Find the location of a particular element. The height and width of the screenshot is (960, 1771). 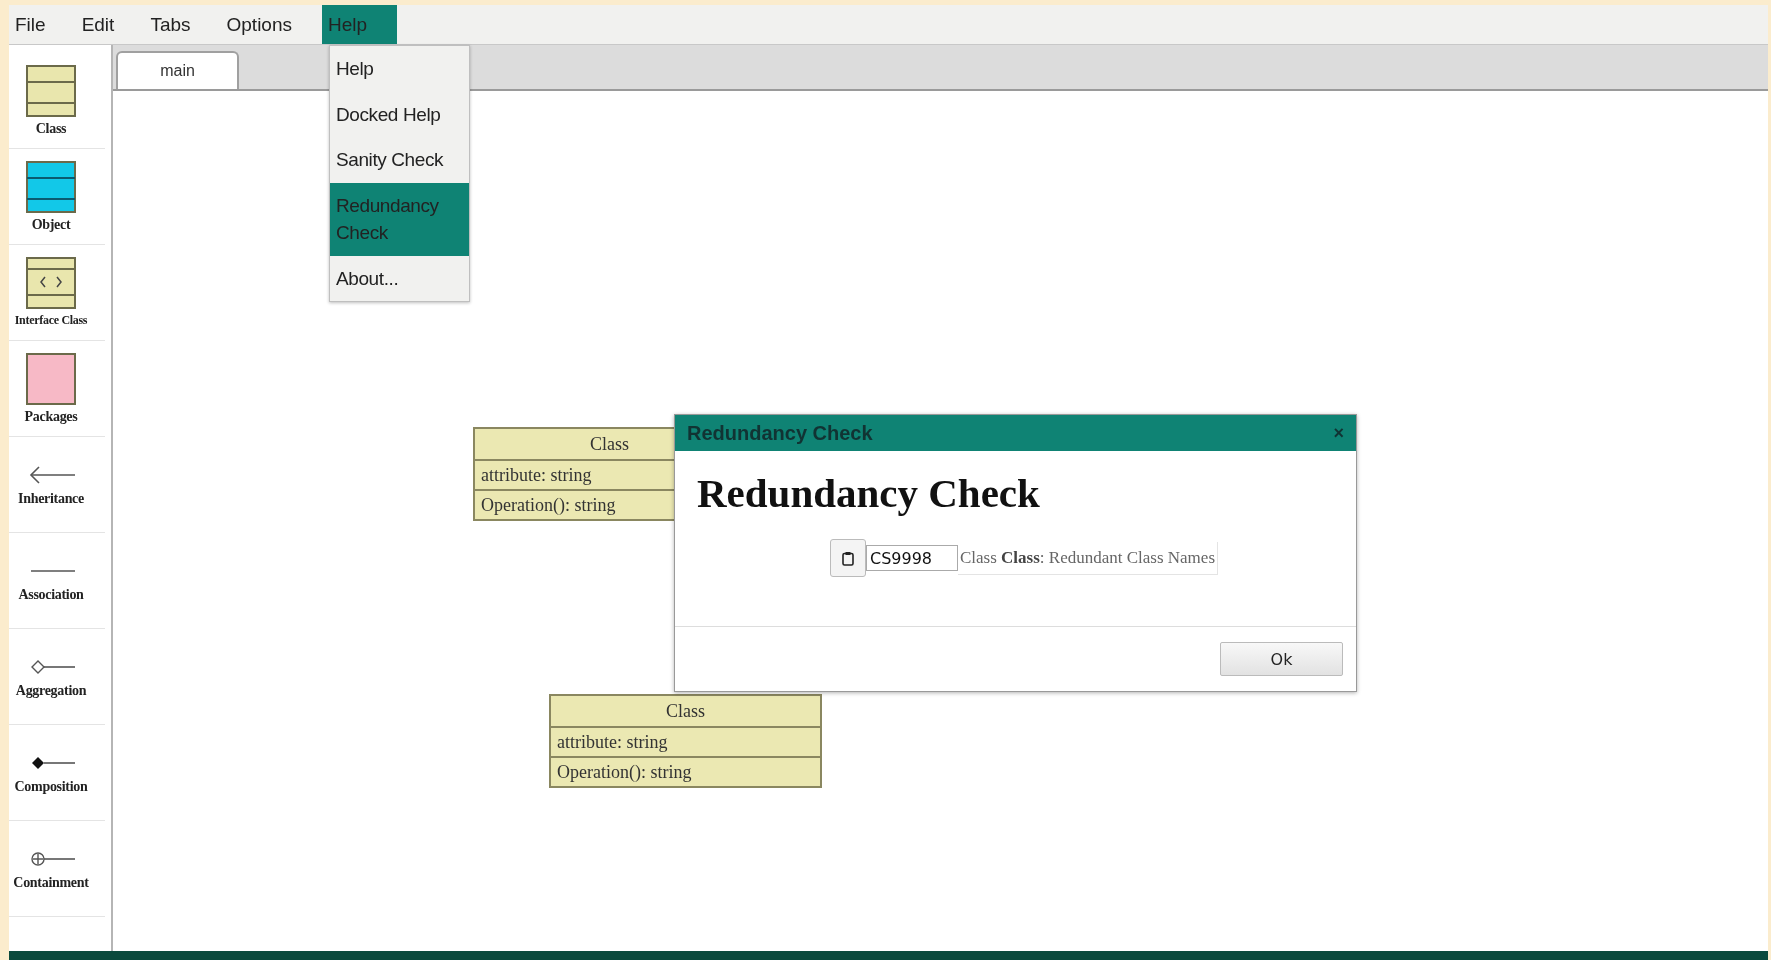

palette-label: Interface Class is located at coordinates (51, 320).